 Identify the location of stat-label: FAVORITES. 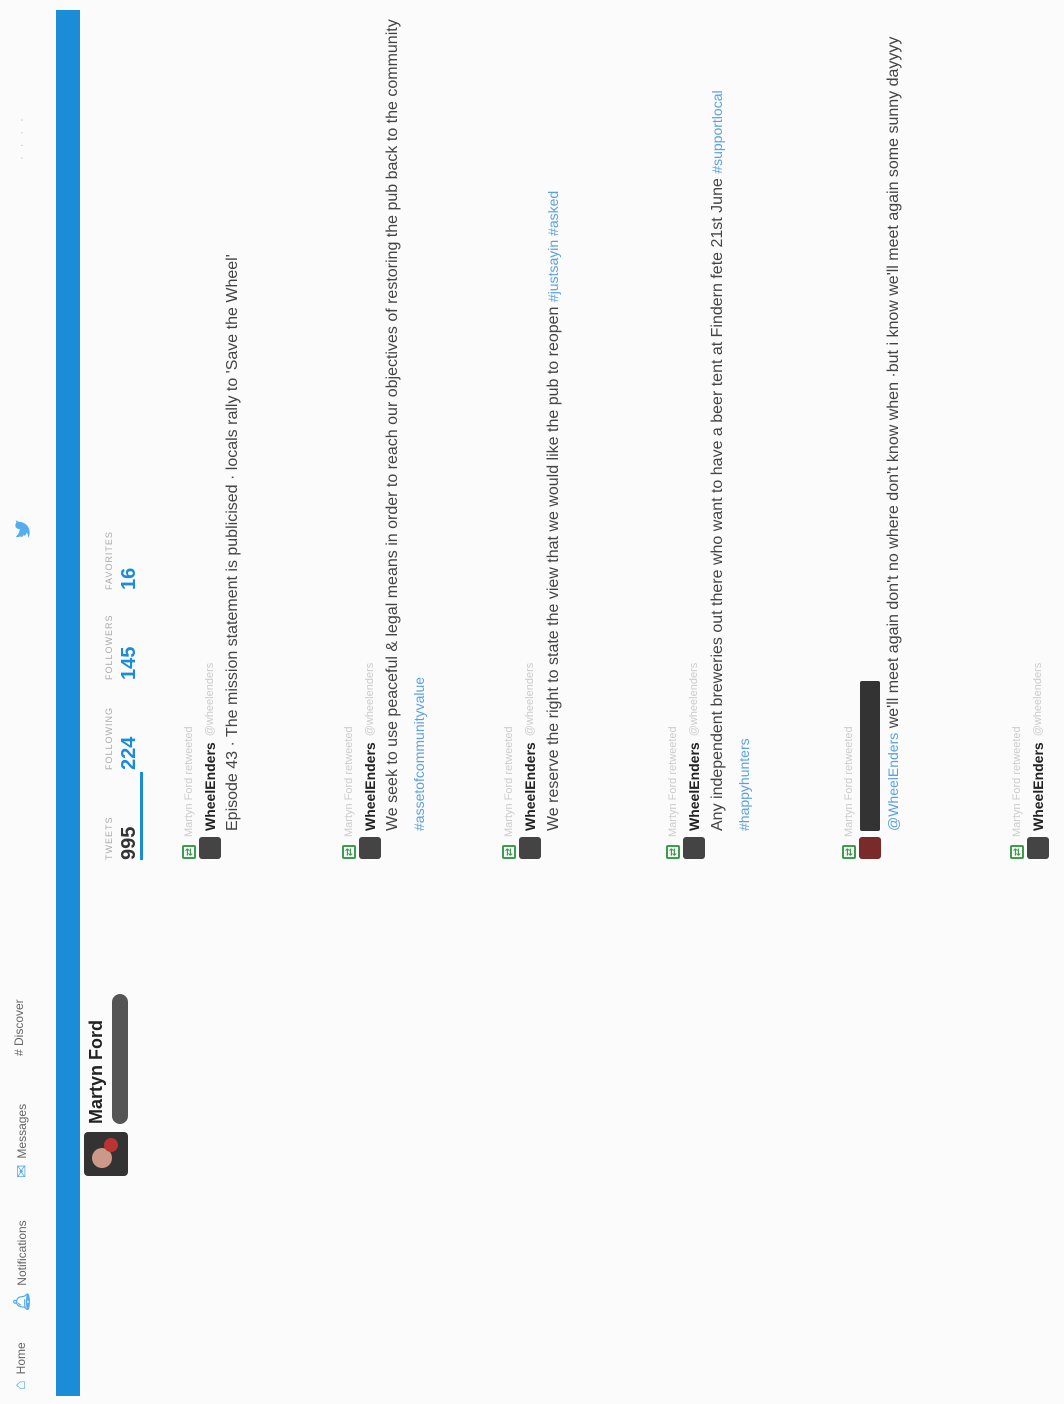
(109, 560).